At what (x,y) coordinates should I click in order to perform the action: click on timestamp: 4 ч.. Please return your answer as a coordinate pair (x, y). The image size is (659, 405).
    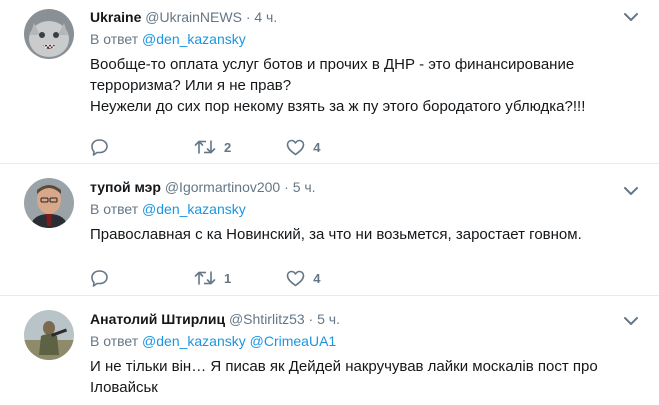
    Looking at the image, I should click on (265, 17).